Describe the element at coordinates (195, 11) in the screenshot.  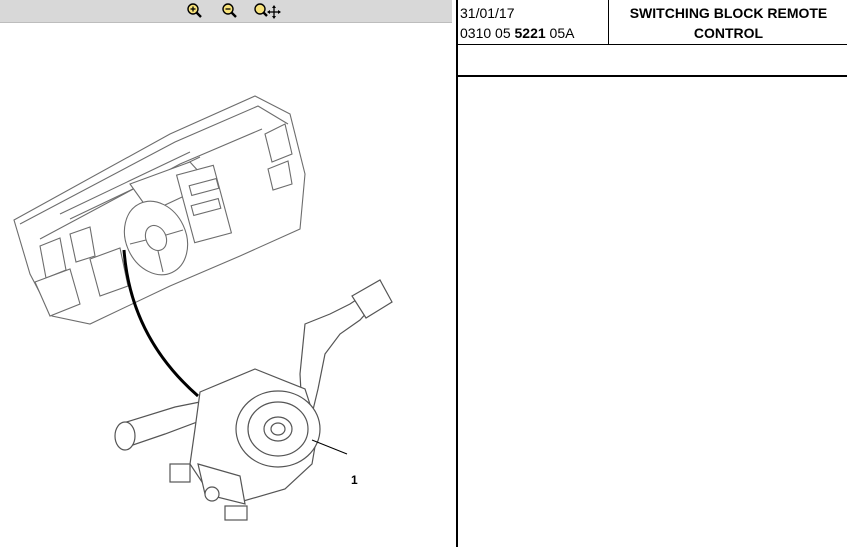
I see `zoom-in-icon` at that location.